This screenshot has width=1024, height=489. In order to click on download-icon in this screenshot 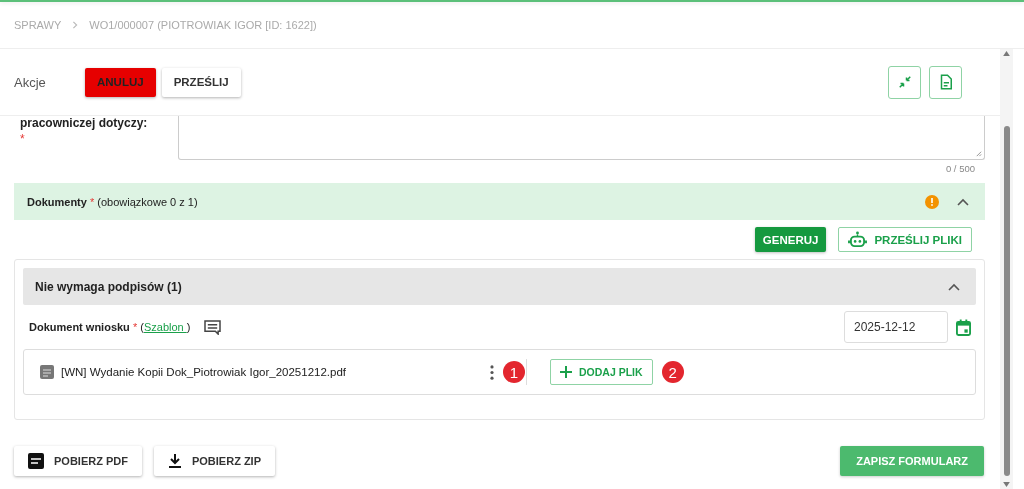, I will do `click(174, 461)`.